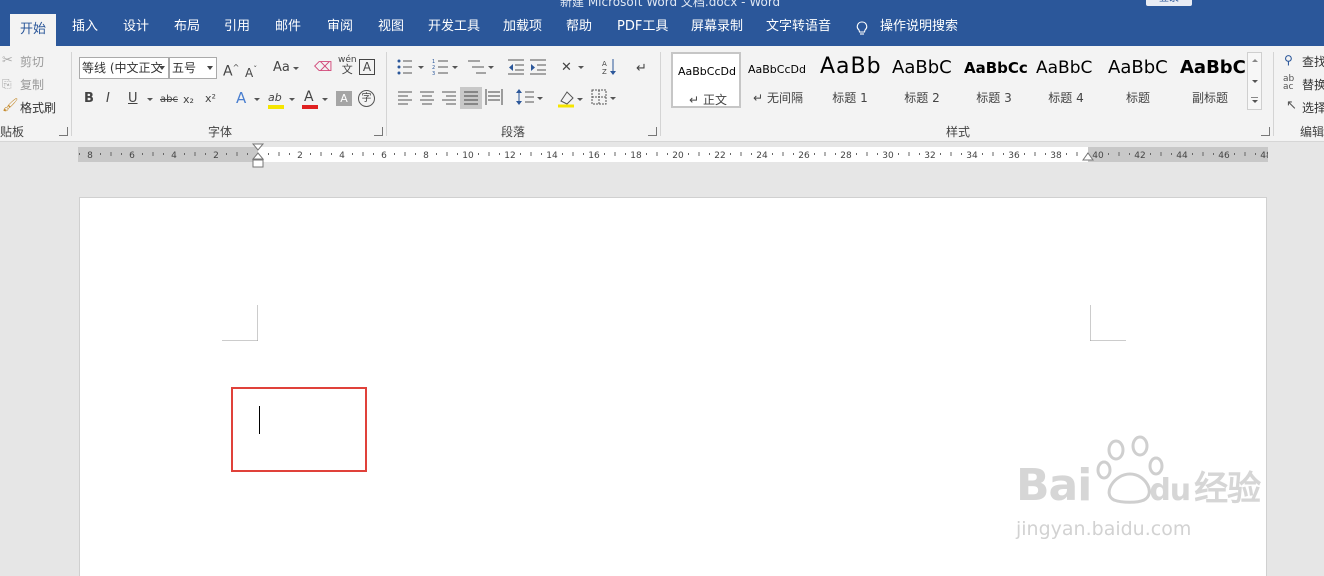 Image resolution: width=1324 pixels, height=576 pixels. I want to click on format-painter-button: 格式刷, so click(38, 107).